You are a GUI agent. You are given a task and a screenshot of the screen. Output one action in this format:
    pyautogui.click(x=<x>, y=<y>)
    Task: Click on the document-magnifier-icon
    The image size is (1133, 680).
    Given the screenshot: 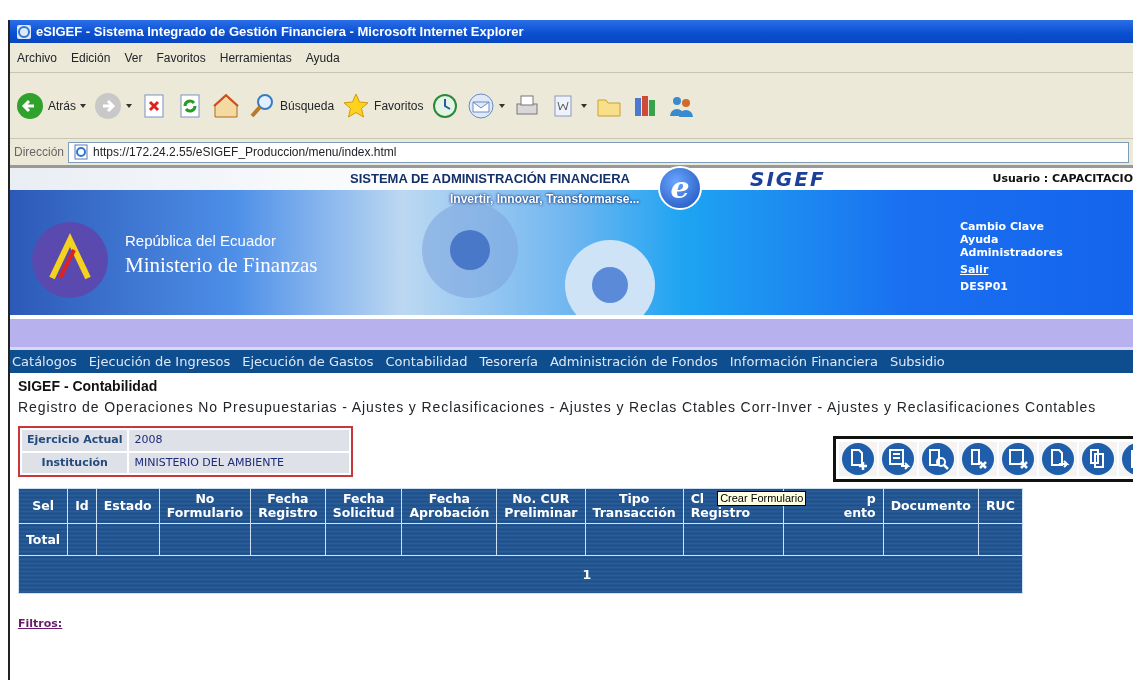 What is the action you would take?
    pyautogui.click(x=938, y=459)
    